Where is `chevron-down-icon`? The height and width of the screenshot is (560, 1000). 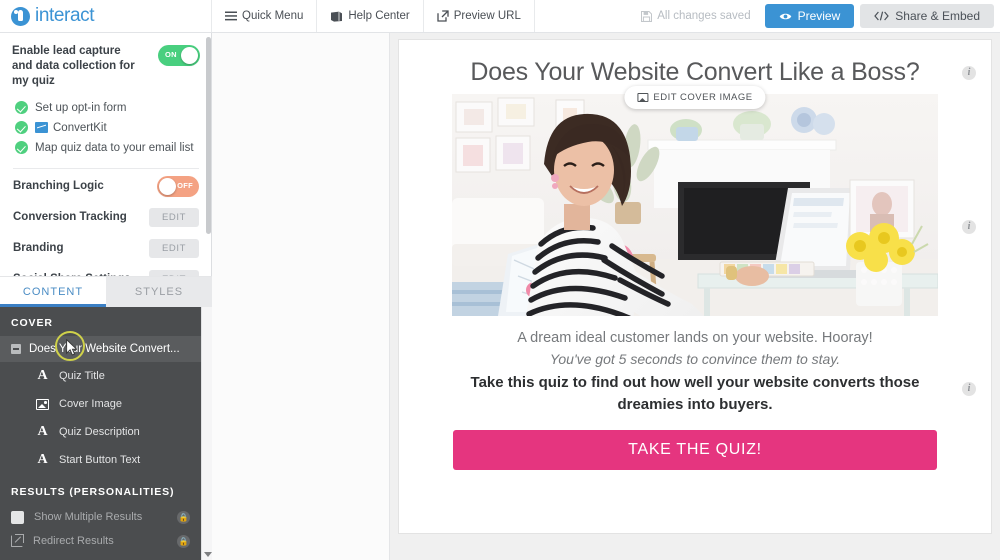 chevron-down-icon is located at coordinates (208, 554).